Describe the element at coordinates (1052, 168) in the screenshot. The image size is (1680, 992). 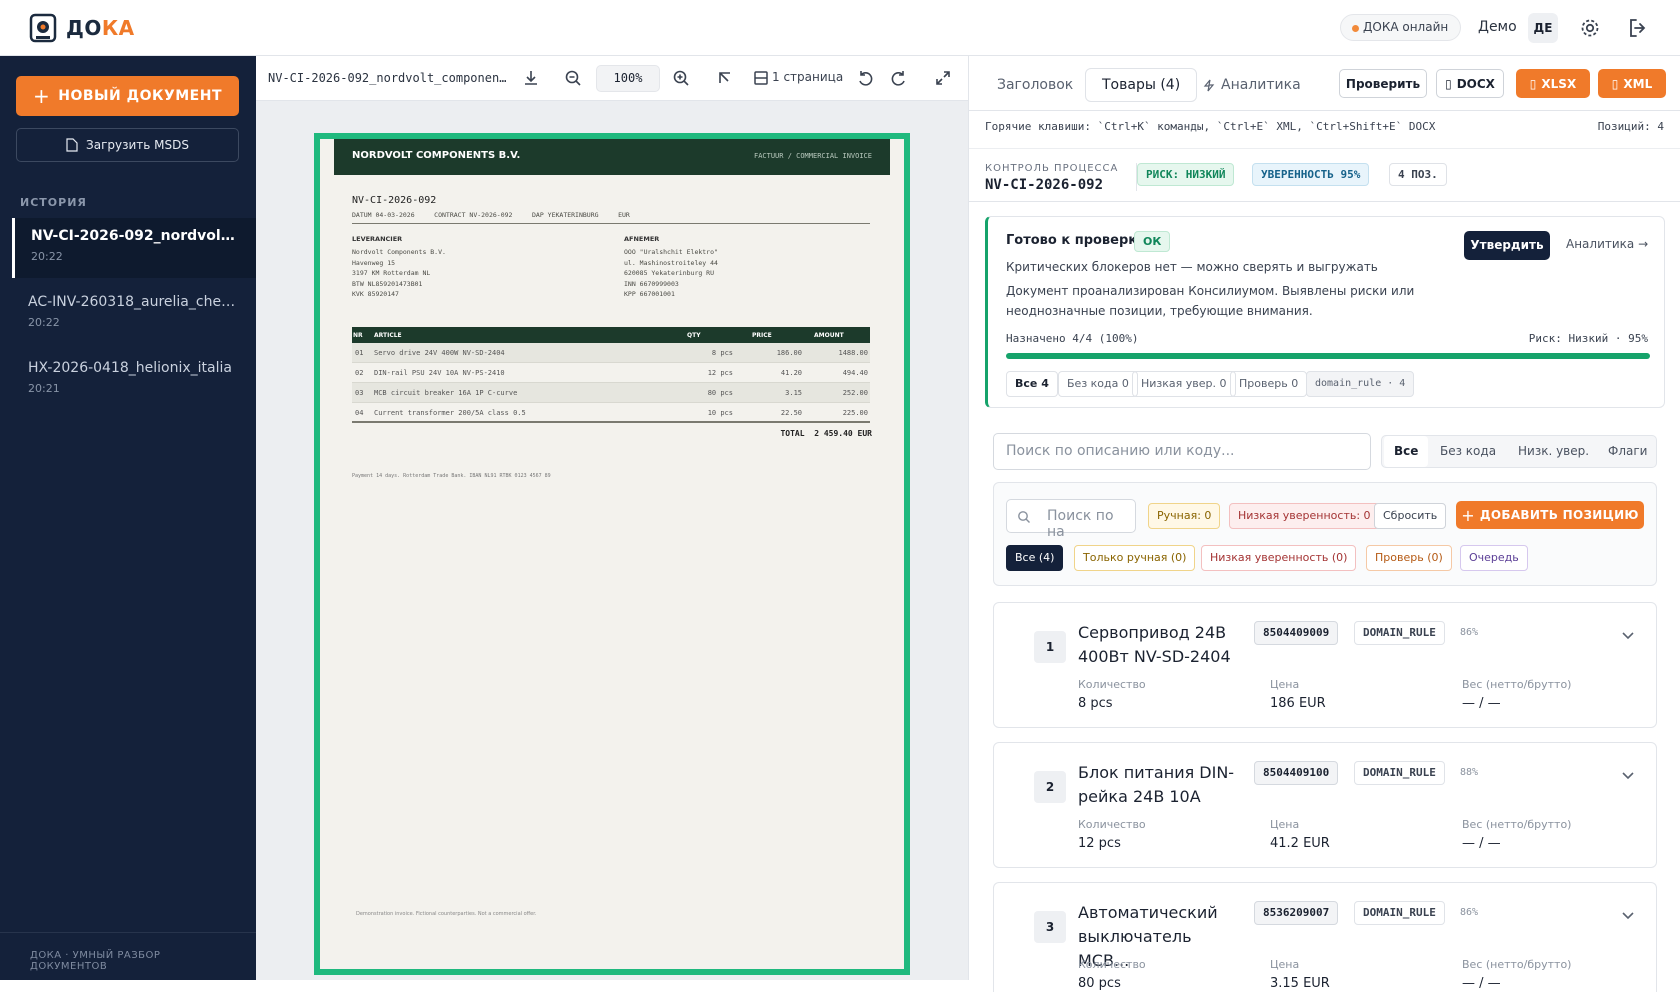
I see `process-label: КОНТРОЛЬ ПРОЦЕССА` at that location.